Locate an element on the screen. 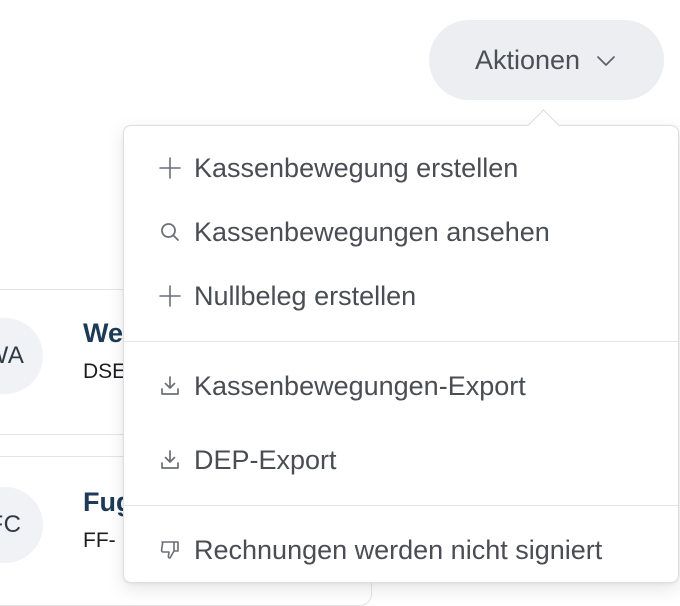  list-item-subtitle: FF- is located at coordinates (99, 540).